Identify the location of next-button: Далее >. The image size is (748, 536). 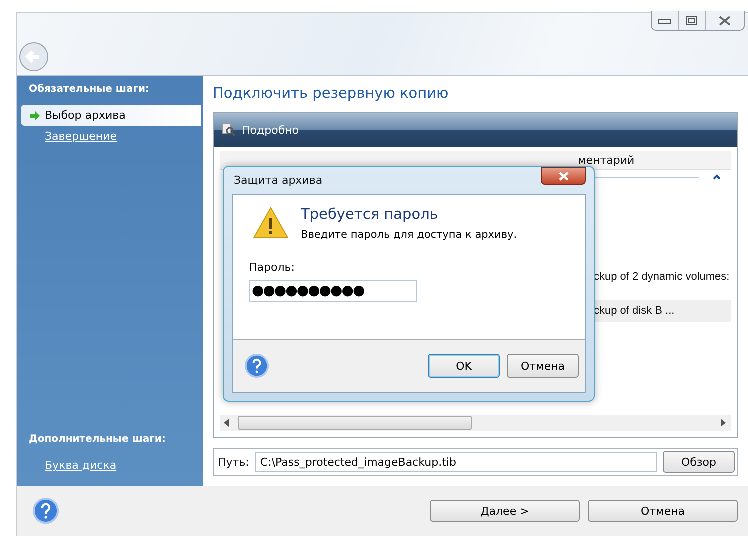
(505, 511).